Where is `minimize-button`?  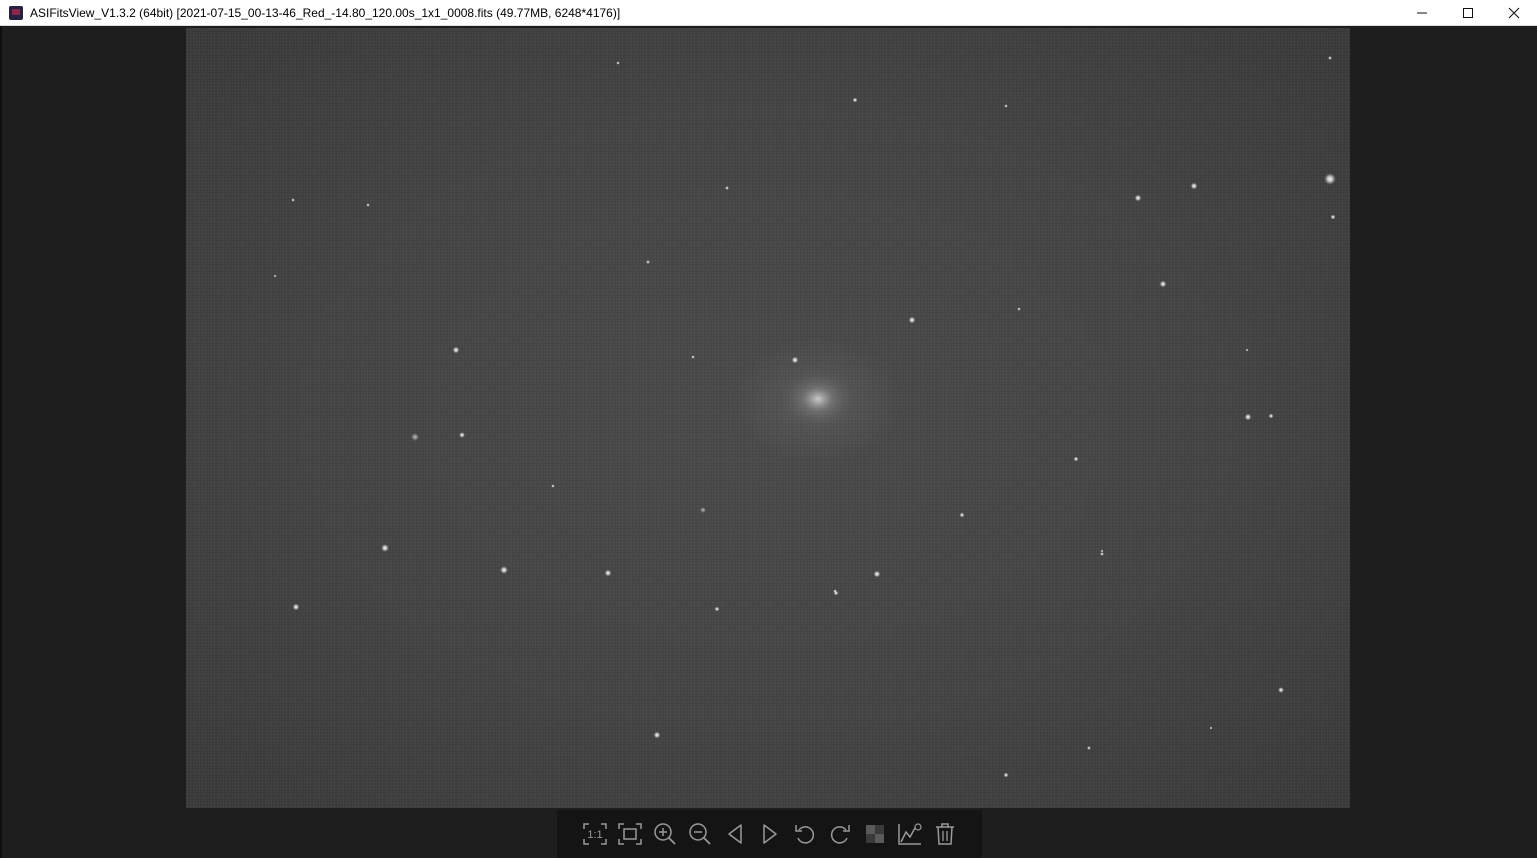 minimize-button is located at coordinates (1422, 13).